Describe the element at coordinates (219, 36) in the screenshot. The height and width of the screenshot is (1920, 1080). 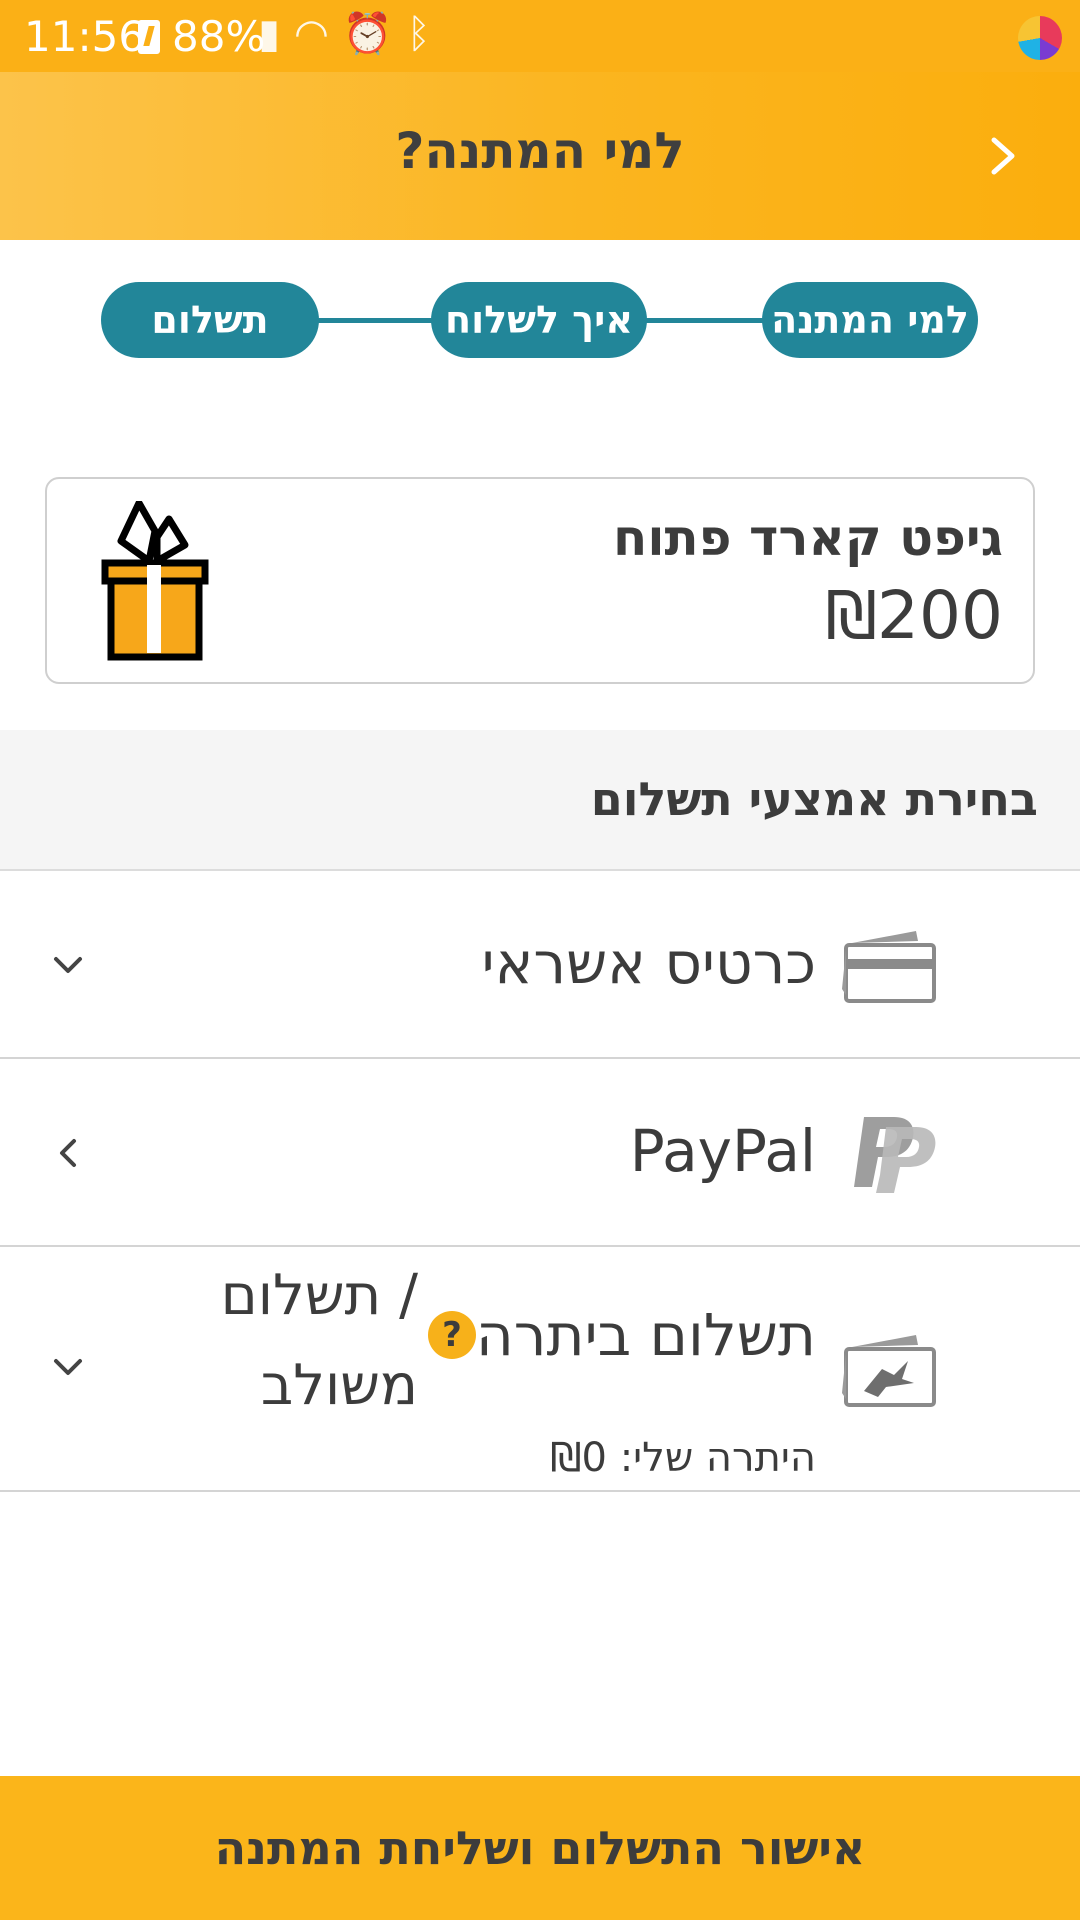
I see `status-battery: 88%` at that location.